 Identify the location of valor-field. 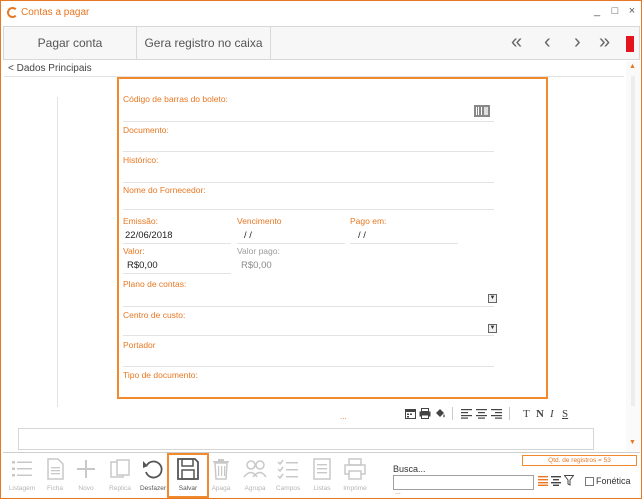
(177, 273).